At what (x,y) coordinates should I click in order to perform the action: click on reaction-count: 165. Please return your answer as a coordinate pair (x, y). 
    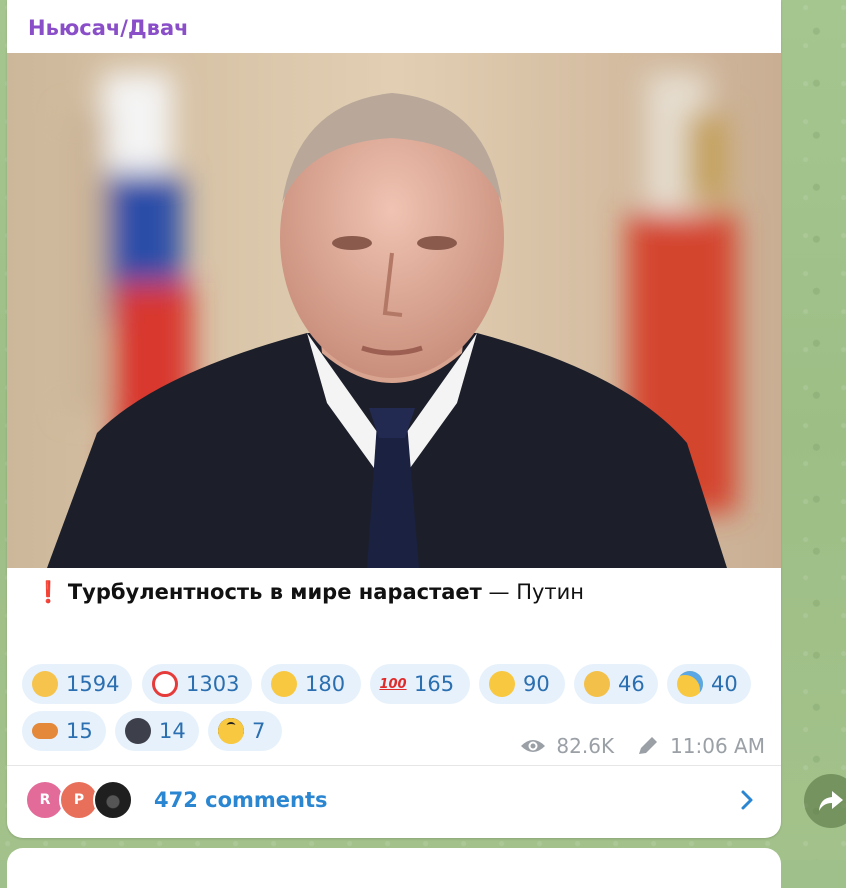
    Looking at the image, I should click on (434, 684).